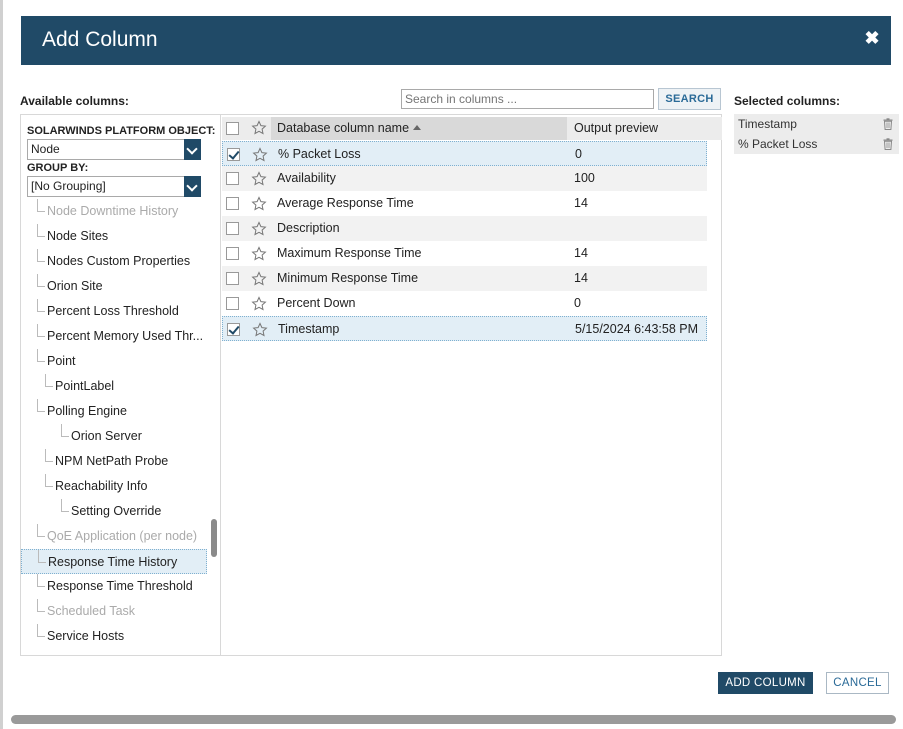  I want to click on table-row: Availability 100, so click(464, 178).